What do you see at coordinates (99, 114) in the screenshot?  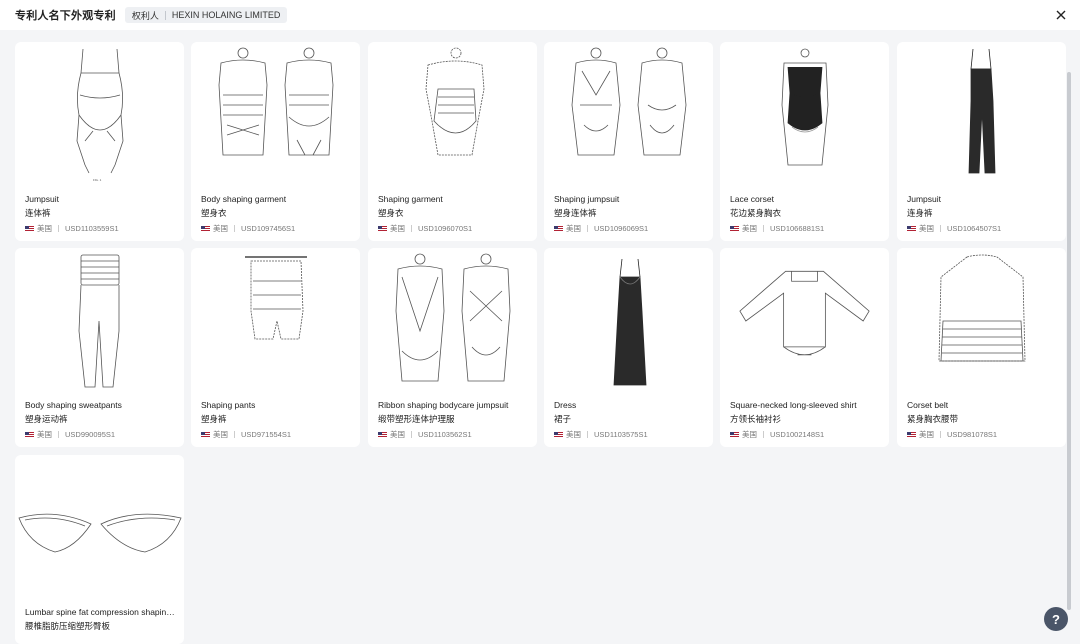 I see `jumpsuit-drawing: FIG. 1` at bounding box center [99, 114].